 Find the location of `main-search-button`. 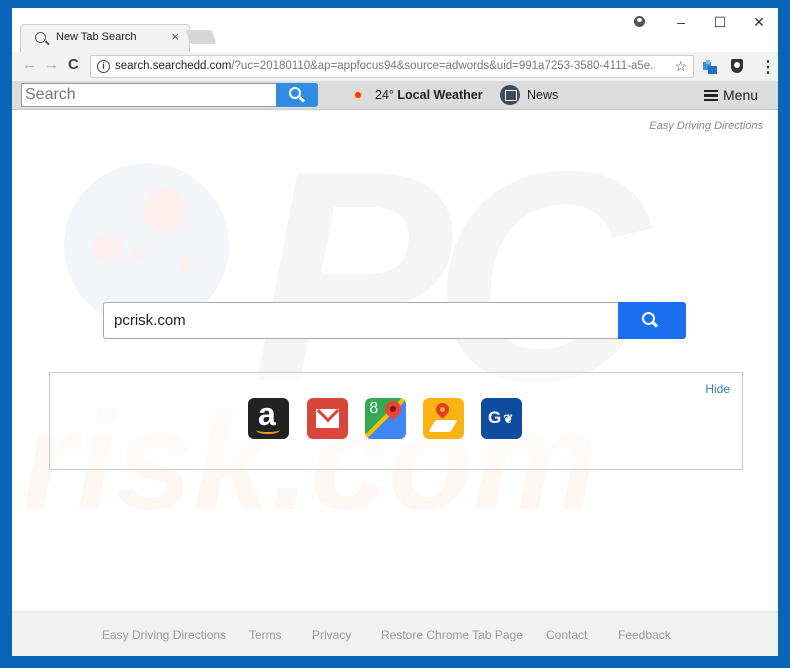

main-search-button is located at coordinates (652, 320).